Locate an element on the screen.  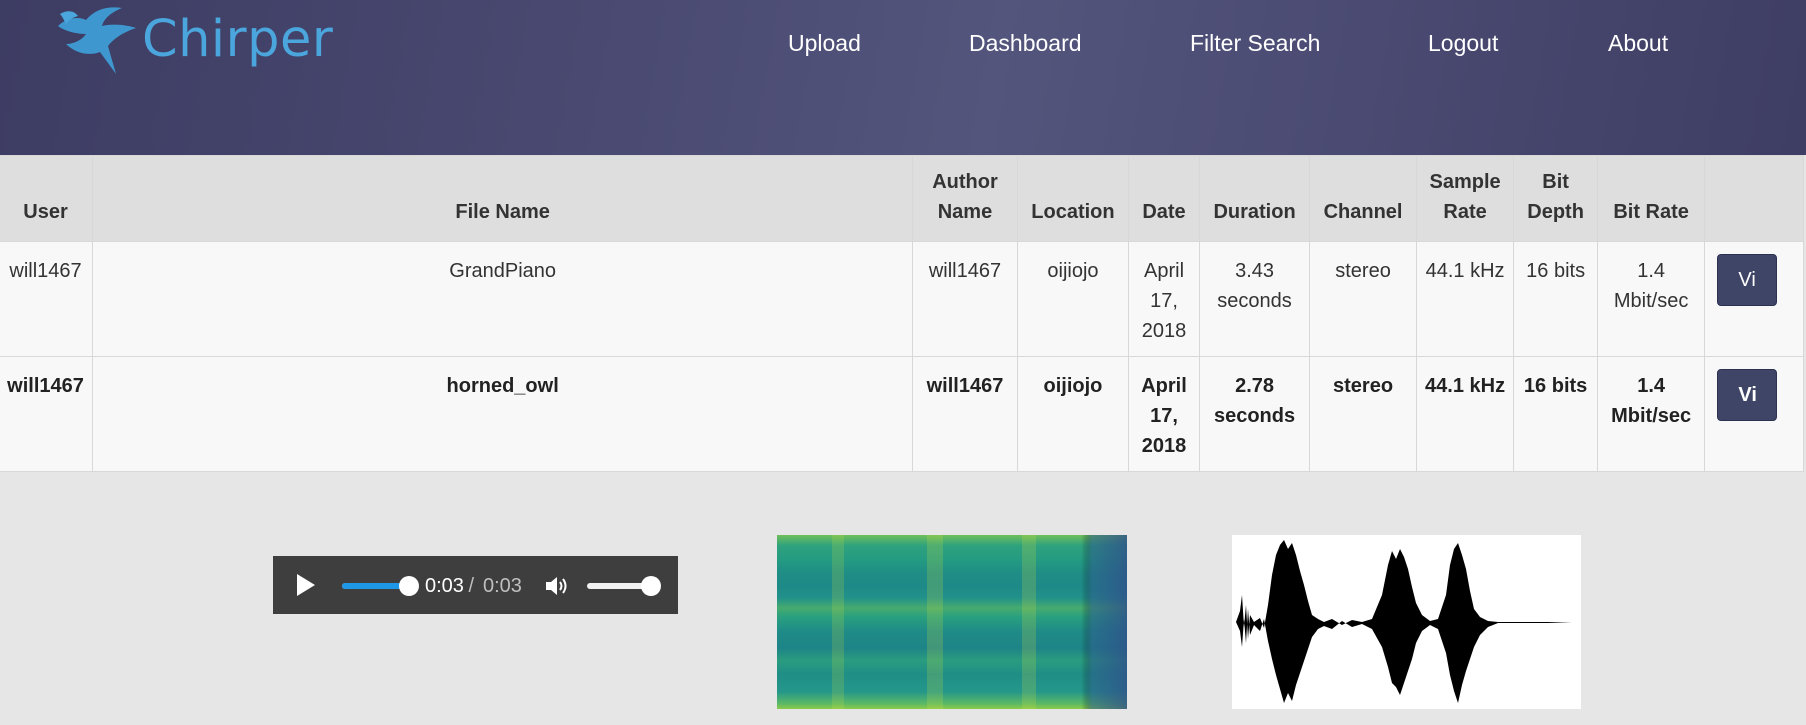
volume-thumb is located at coordinates (651, 586).